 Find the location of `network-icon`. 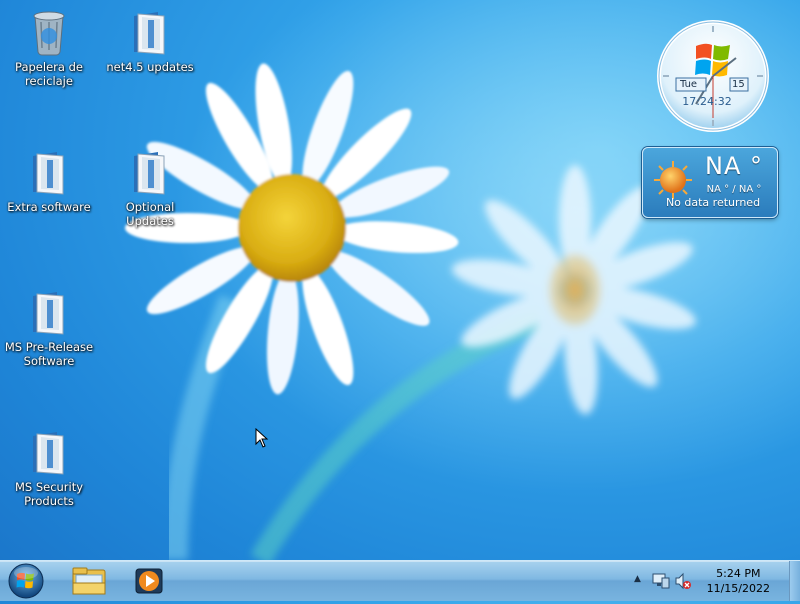

network-icon is located at coordinates (661, 581).